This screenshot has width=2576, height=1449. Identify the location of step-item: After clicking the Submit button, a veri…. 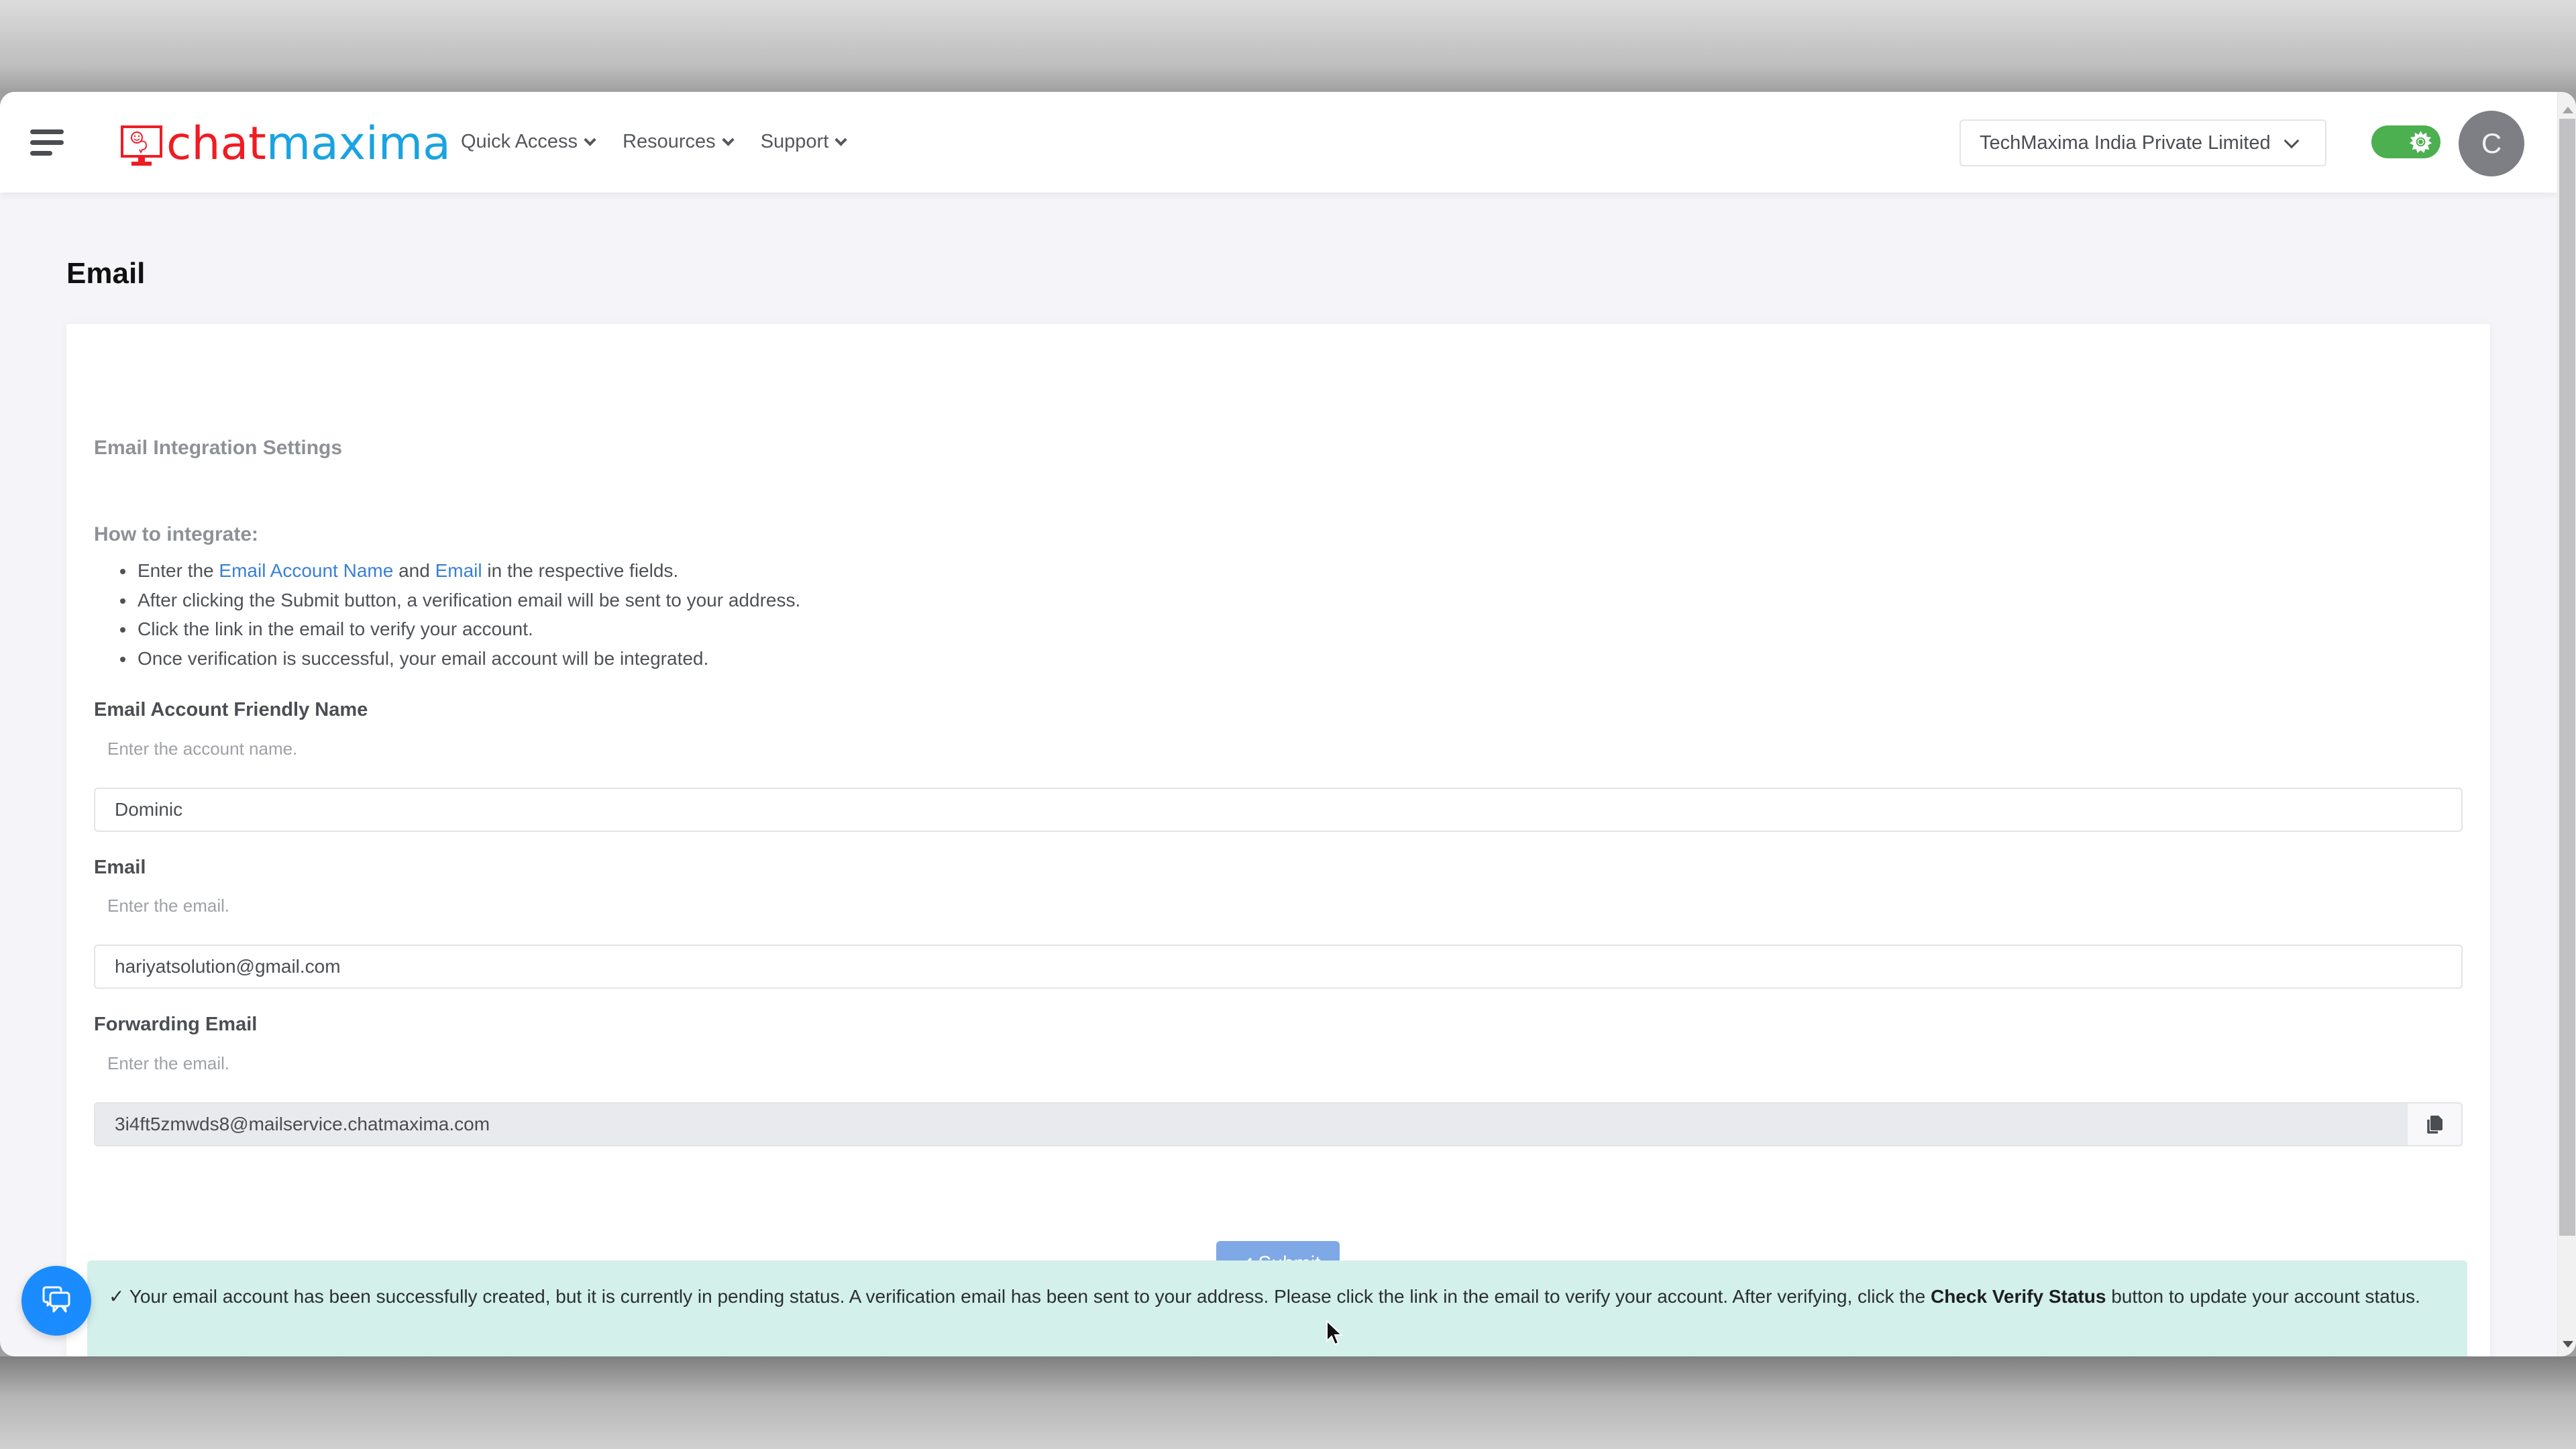
(460, 600).